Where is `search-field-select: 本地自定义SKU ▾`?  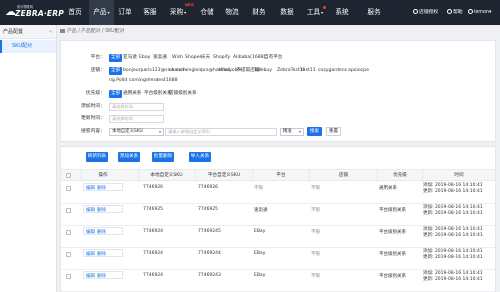 search-field-select: 本地自定义SKU ▾ is located at coordinates (136, 131).